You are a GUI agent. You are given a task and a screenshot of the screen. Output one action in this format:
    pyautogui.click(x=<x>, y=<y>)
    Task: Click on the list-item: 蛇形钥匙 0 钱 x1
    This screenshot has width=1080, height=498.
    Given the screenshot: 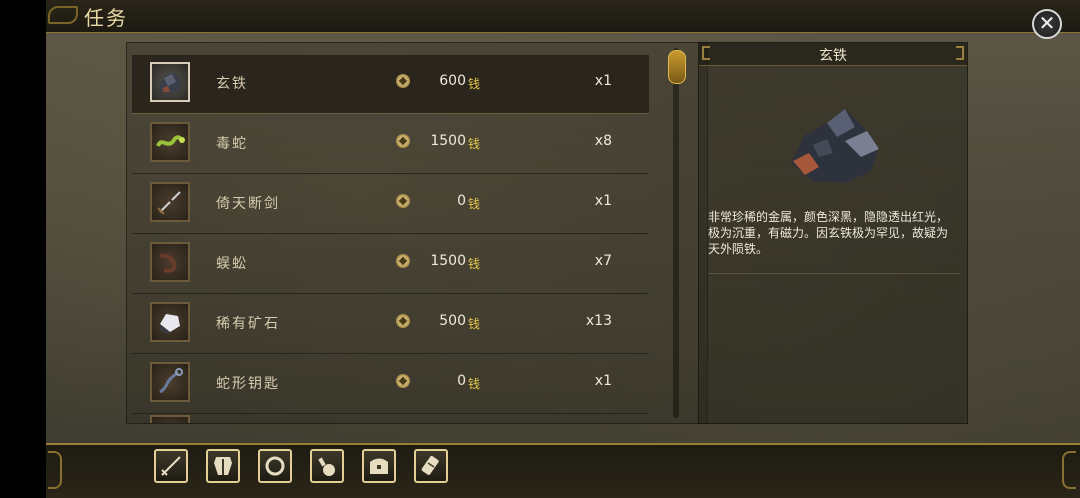 What is the action you would take?
    pyautogui.click(x=390, y=384)
    